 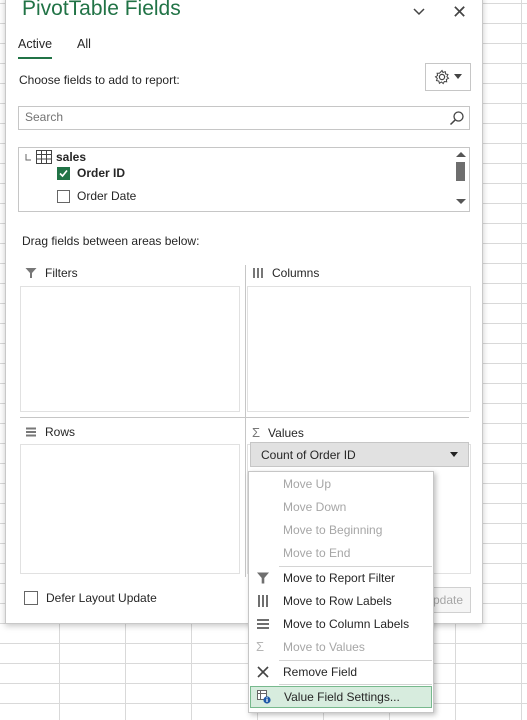 I want to click on search-box, so click(x=244, y=118).